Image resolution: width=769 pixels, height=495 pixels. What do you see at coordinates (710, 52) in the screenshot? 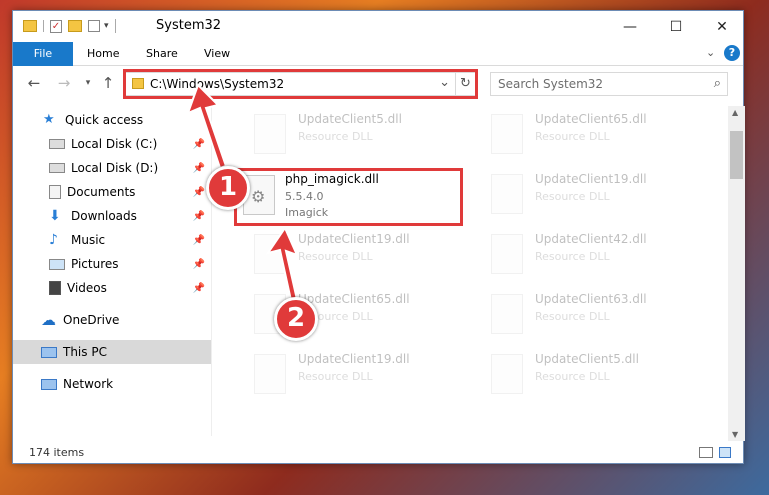
I see `chevron-down-icon: ⌄` at bounding box center [710, 52].